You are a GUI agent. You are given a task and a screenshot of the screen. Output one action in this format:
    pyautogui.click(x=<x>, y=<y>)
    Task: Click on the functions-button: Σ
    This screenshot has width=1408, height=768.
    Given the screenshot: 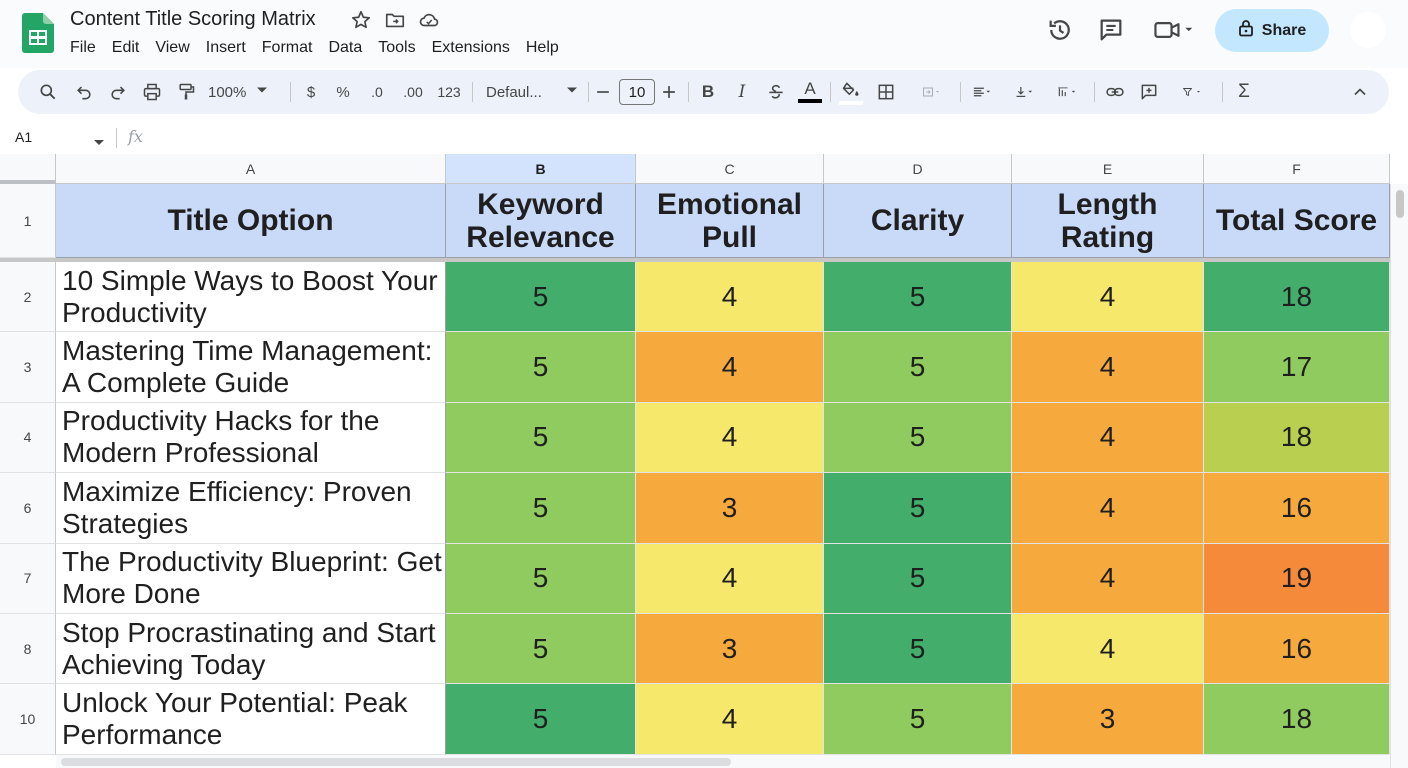 What is the action you would take?
    pyautogui.click(x=1244, y=92)
    